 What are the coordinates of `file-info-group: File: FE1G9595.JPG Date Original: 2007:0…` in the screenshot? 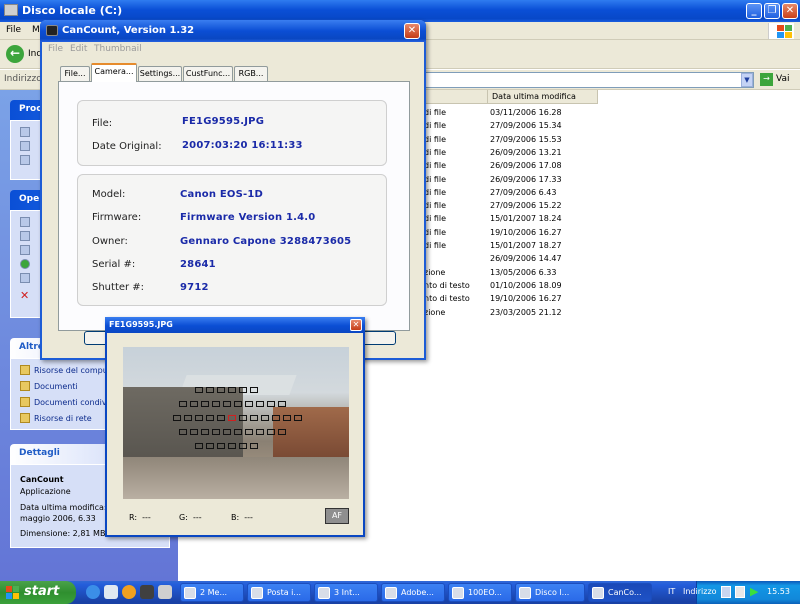 It's located at (232, 133).